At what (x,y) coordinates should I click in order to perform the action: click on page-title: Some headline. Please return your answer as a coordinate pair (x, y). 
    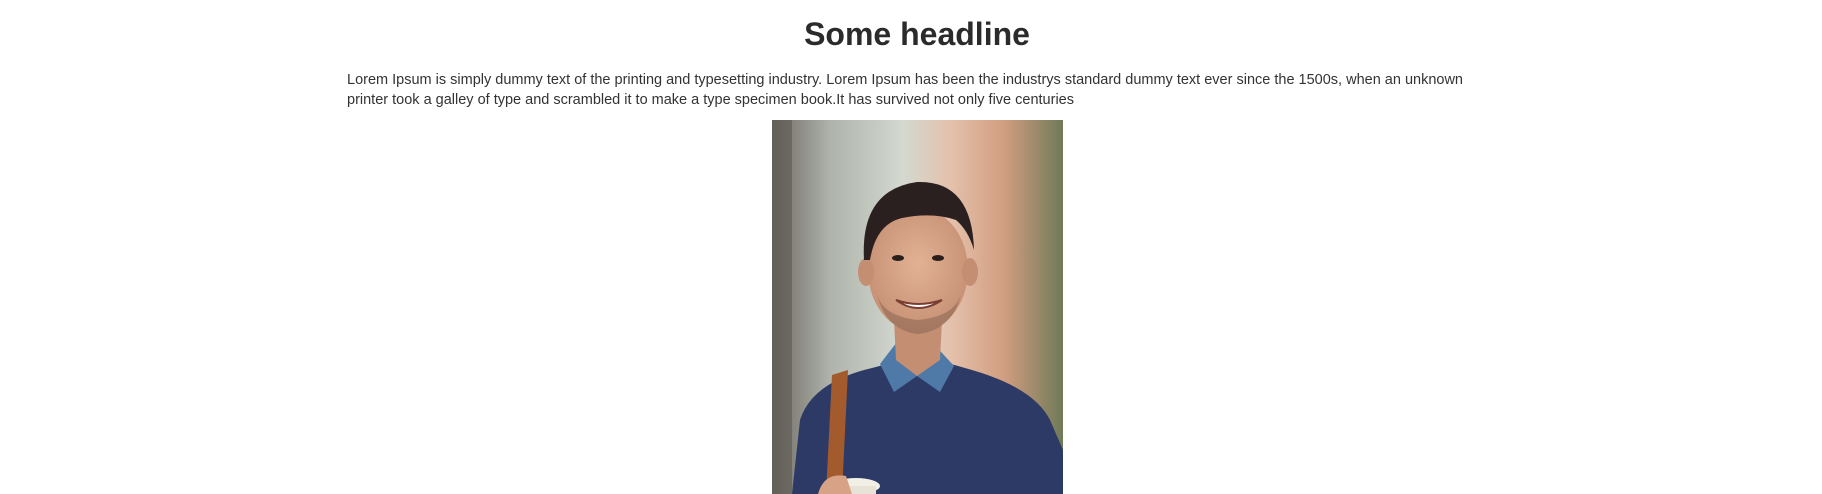
    Looking at the image, I should click on (917, 34).